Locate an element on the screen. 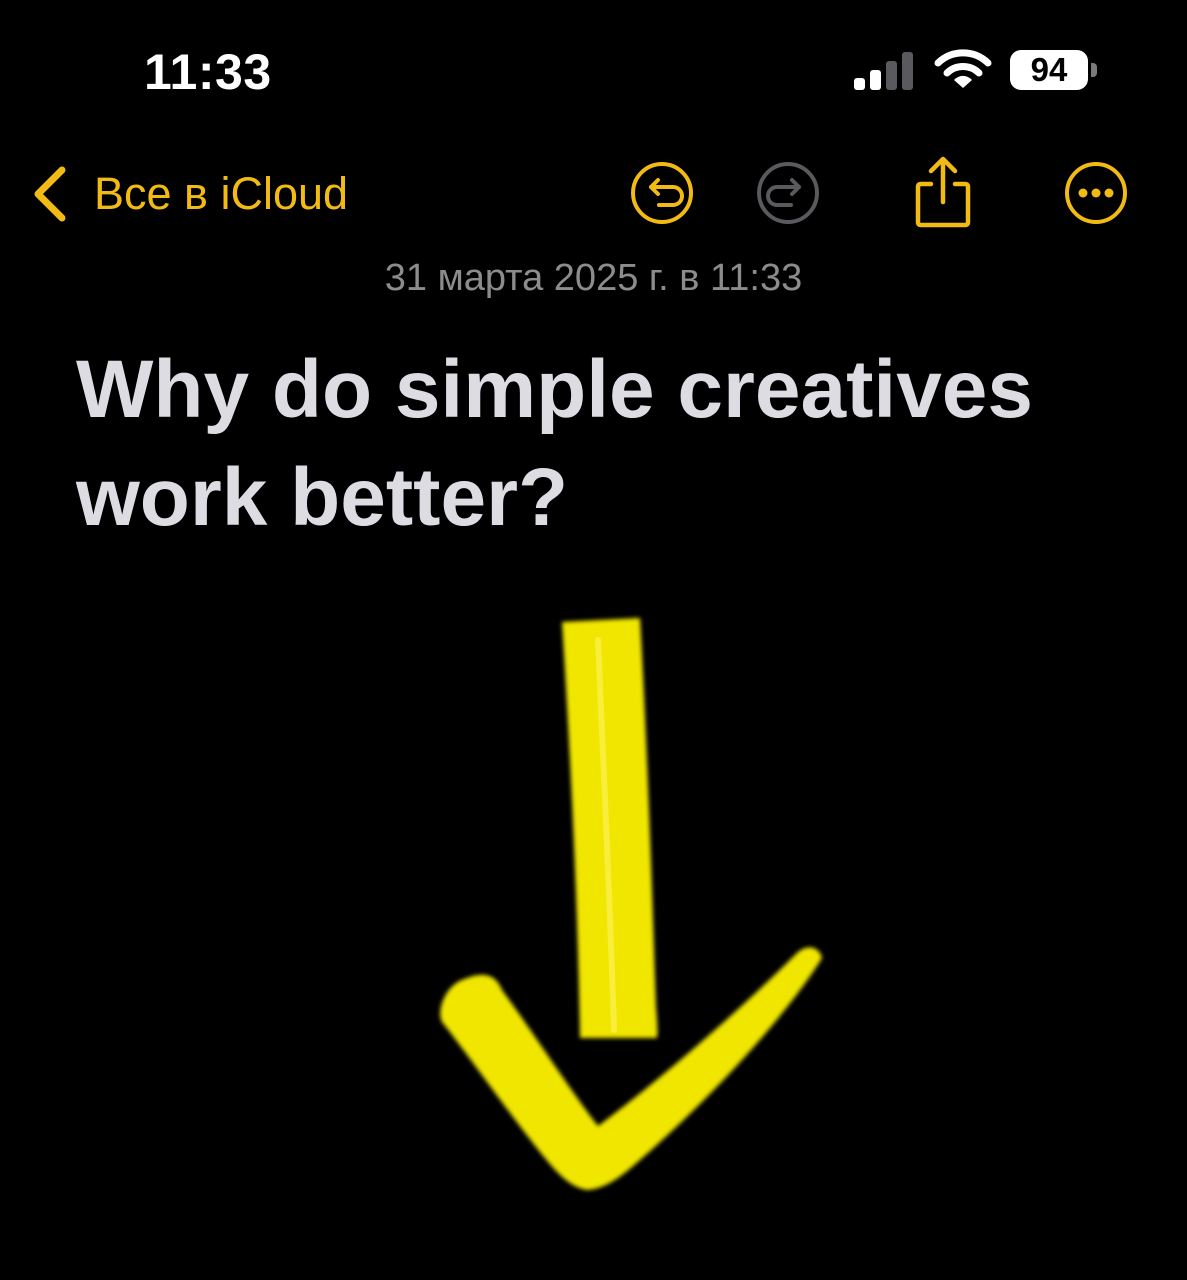 The width and height of the screenshot is (1187, 1280). status-bar: 11:33 94 is located at coordinates (593, 65).